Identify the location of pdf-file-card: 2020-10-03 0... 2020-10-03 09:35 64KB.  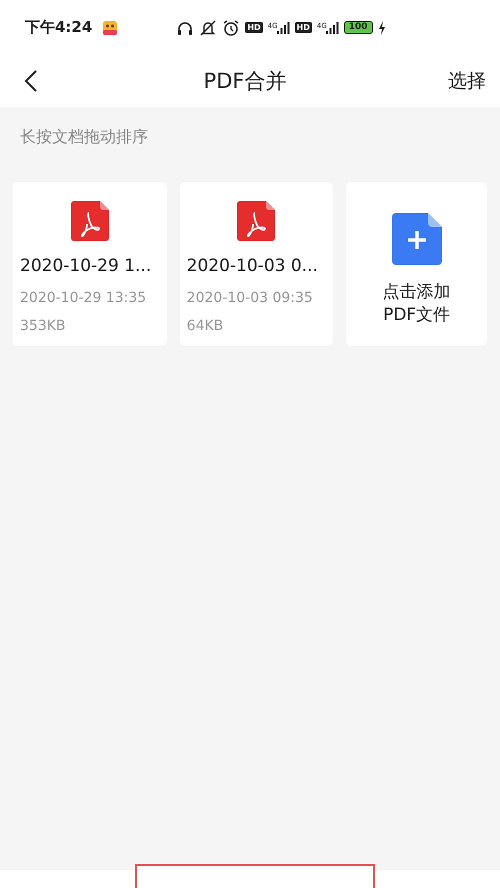
(257, 264).